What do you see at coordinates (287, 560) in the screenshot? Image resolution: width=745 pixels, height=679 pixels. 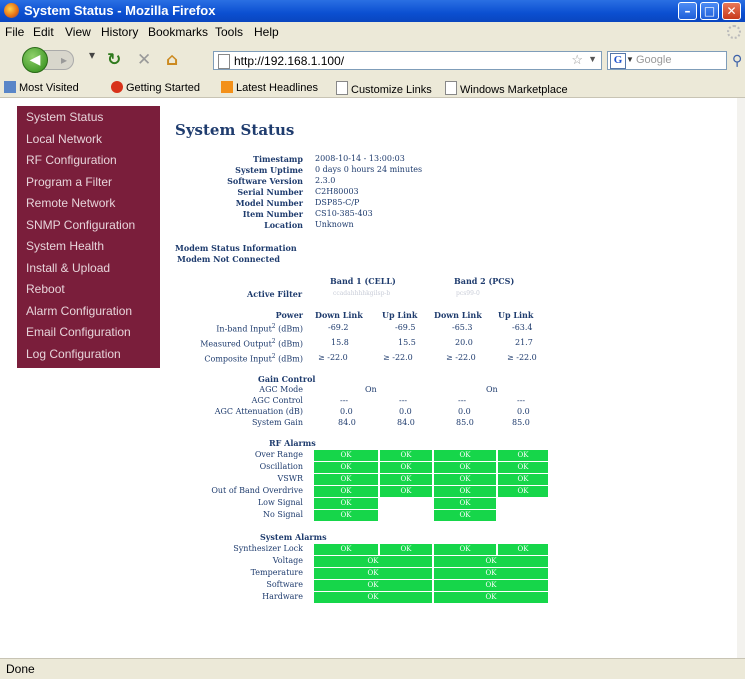 I see `system-alarm-label: Voltage` at bounding box center [287, 560].